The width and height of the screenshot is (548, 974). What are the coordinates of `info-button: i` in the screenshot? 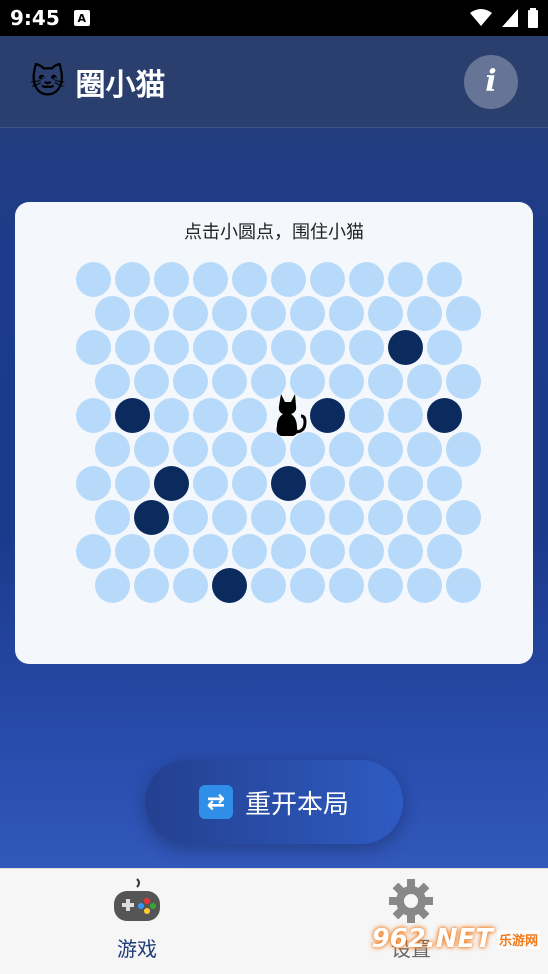 It's located at (491, 81).